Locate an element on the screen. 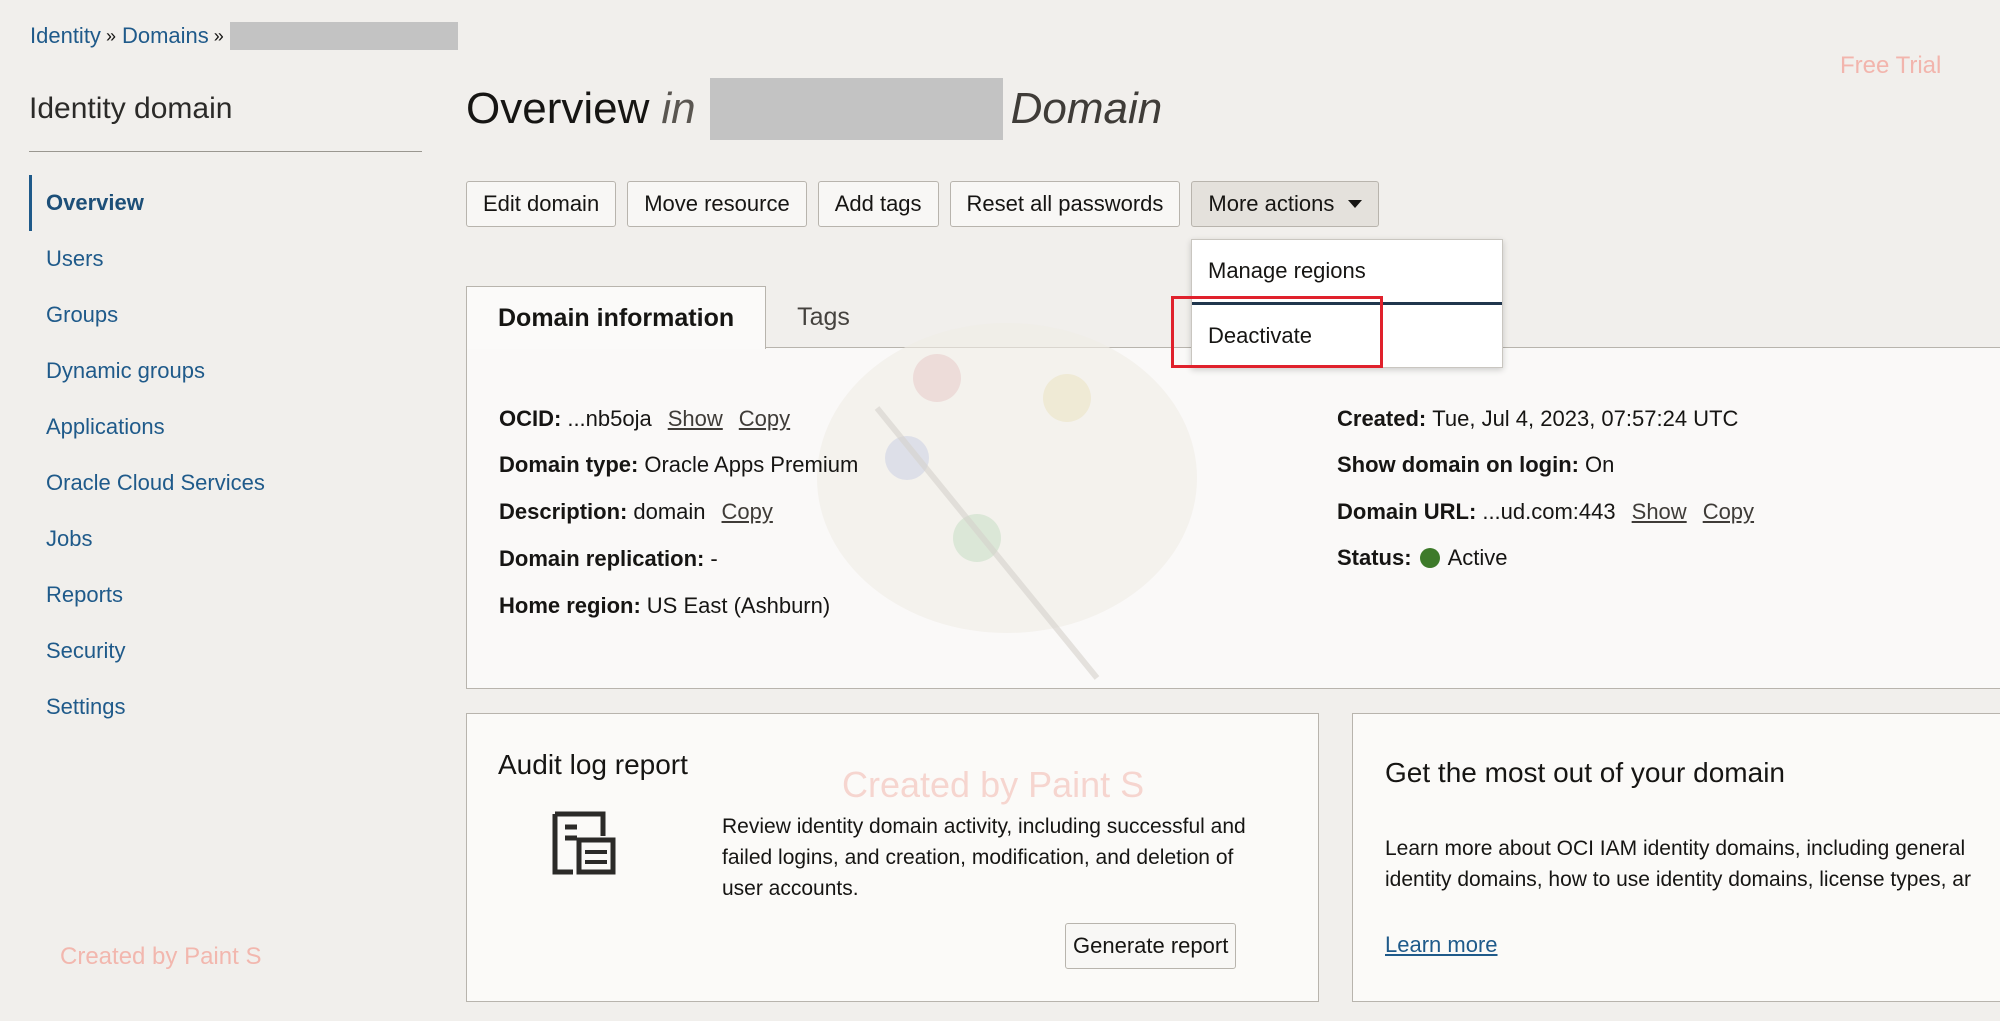  free-trial-label: Free Trial is located at coordinates (1891, 65).